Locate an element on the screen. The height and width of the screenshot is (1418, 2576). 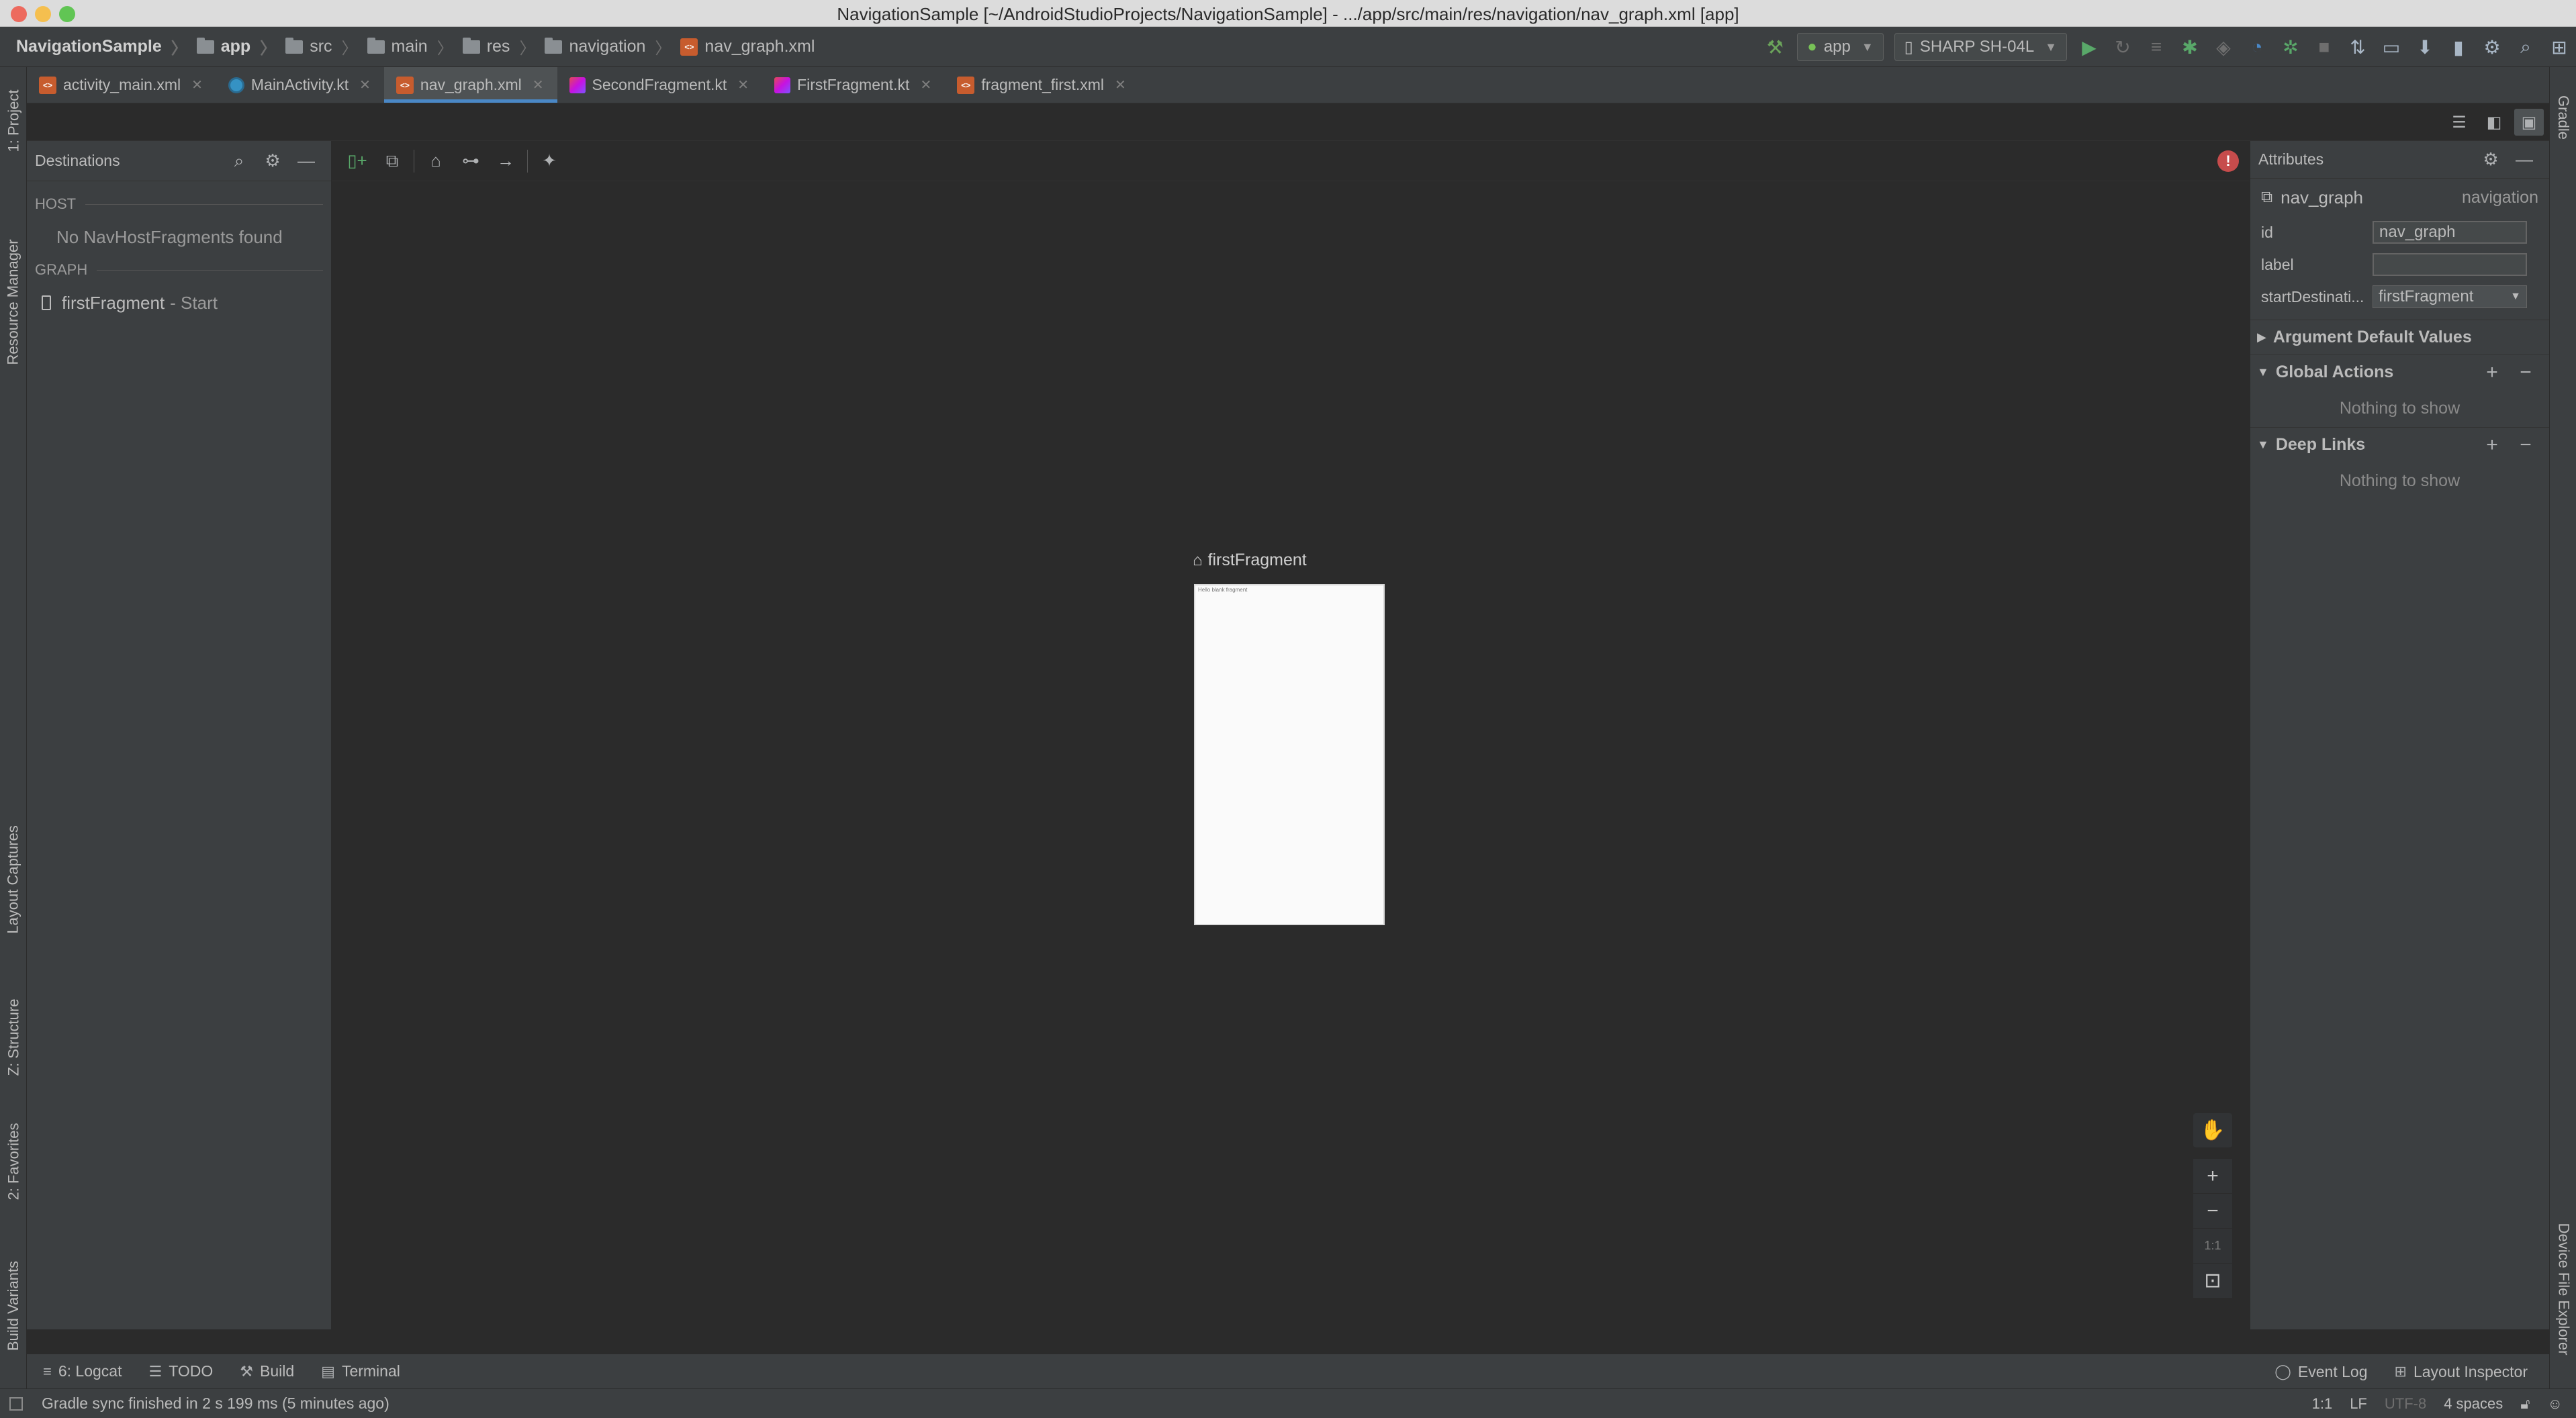
avd-manager-icon: ▭ is located at coordinates (2391, 47).